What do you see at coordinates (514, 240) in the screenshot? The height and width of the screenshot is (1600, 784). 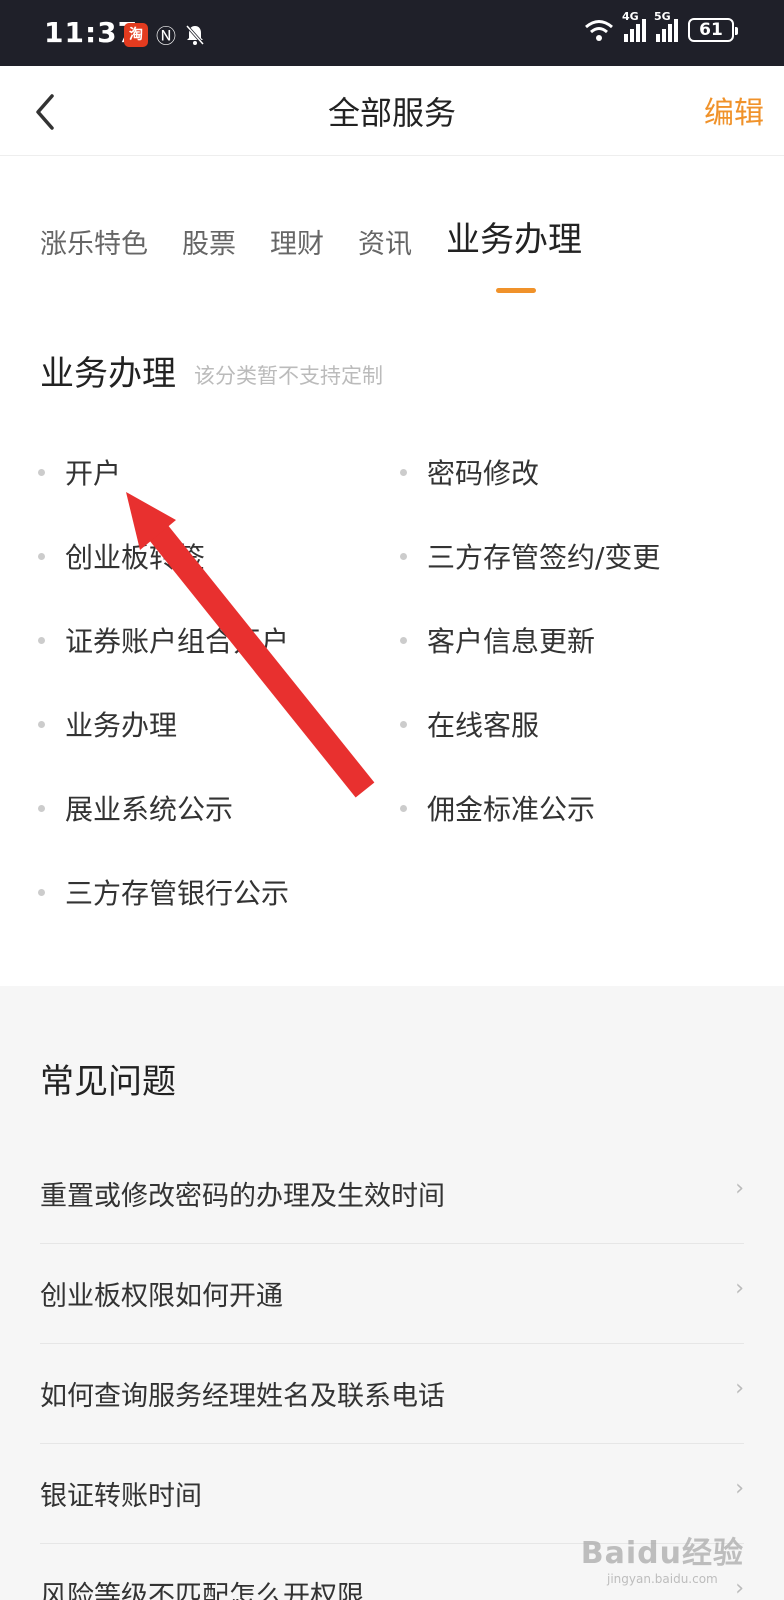 I see `tab-business-label: 业务办理` at bounding box center [514, 240].